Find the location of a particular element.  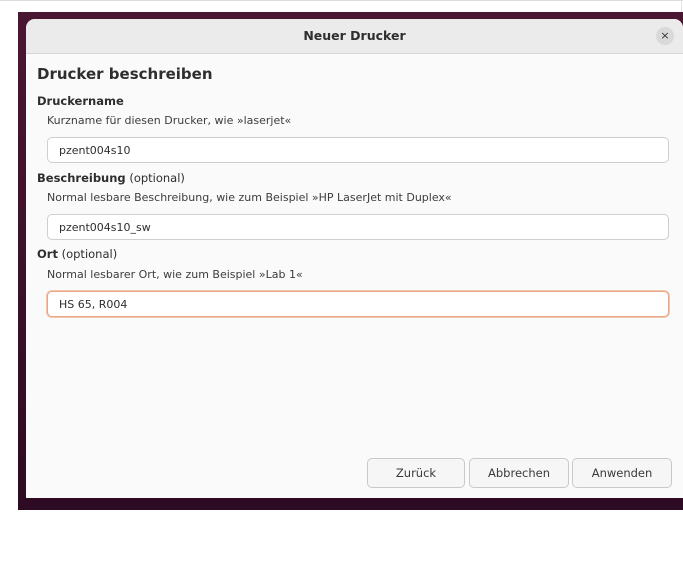

close-icon: × is located at coordinates (665, 36).